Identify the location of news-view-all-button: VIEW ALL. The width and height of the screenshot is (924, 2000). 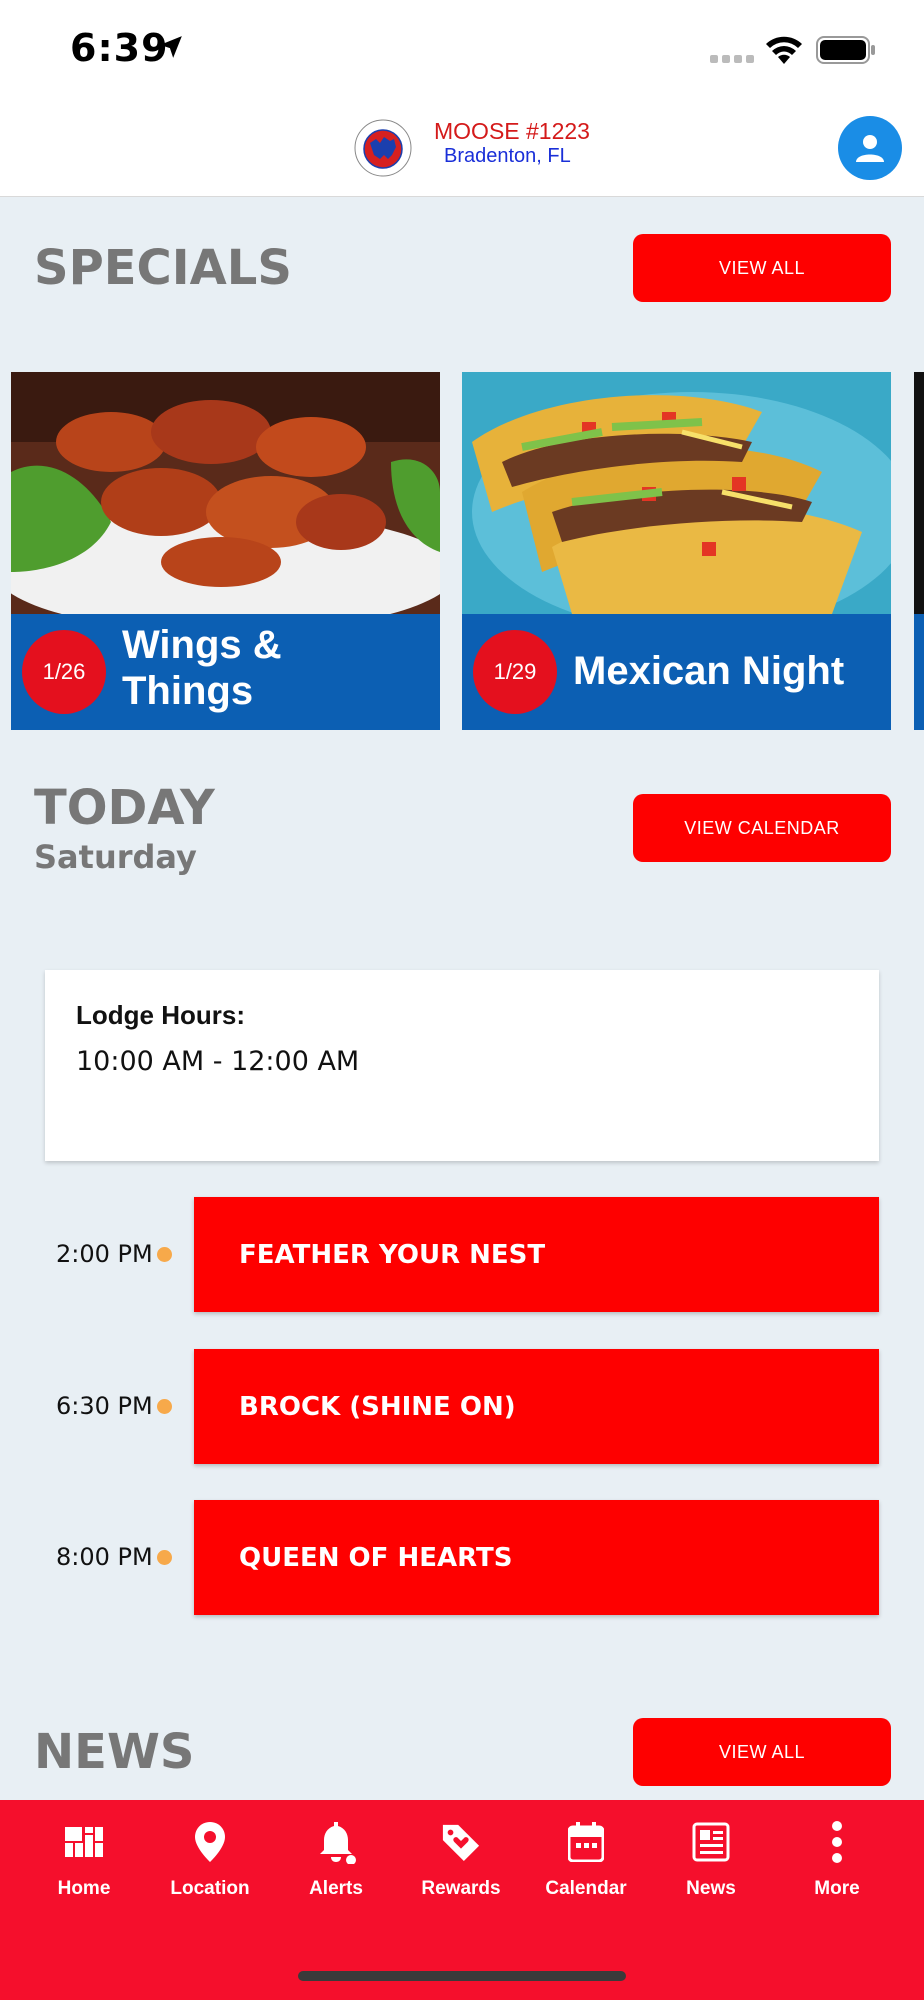
(762, 1752).